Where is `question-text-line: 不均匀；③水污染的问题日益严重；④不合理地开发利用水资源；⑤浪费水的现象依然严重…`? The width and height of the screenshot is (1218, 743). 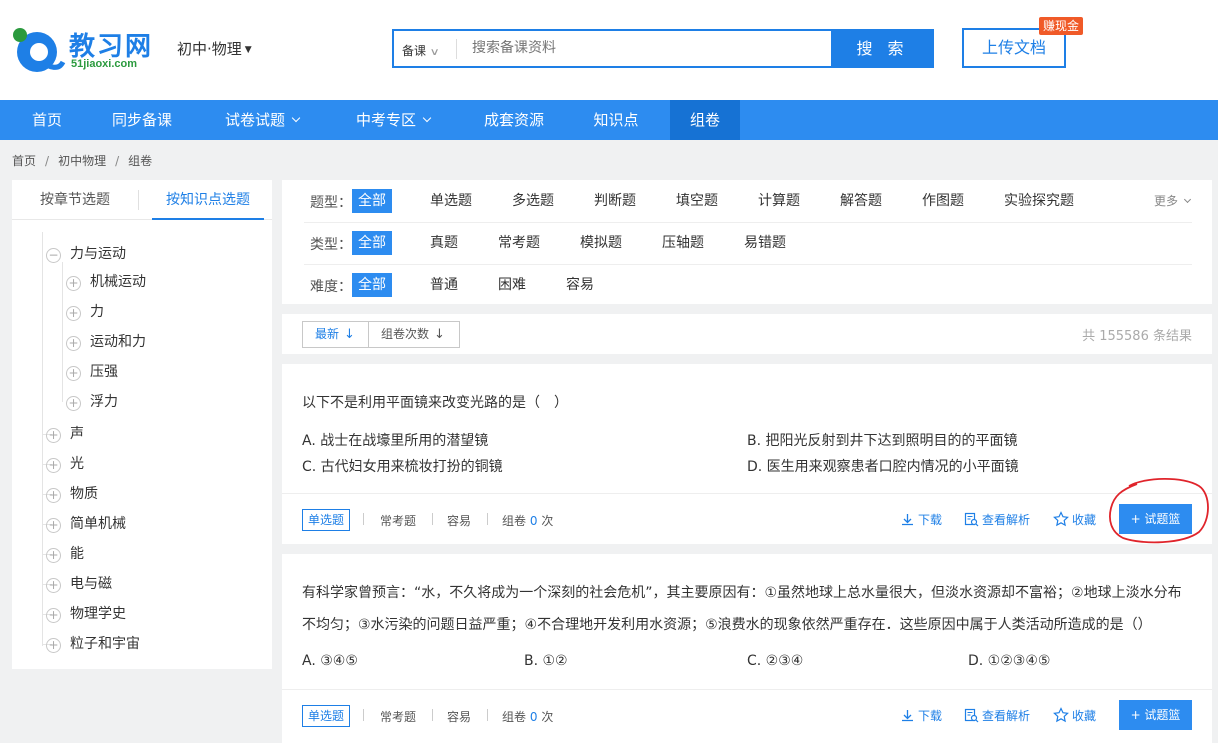
question-text-line: 不均匀；③水污染的问题日益严重；④不合理地开发利用水资源；⑤浪费水的现象依然严重… is located at coordinates (727, 625).